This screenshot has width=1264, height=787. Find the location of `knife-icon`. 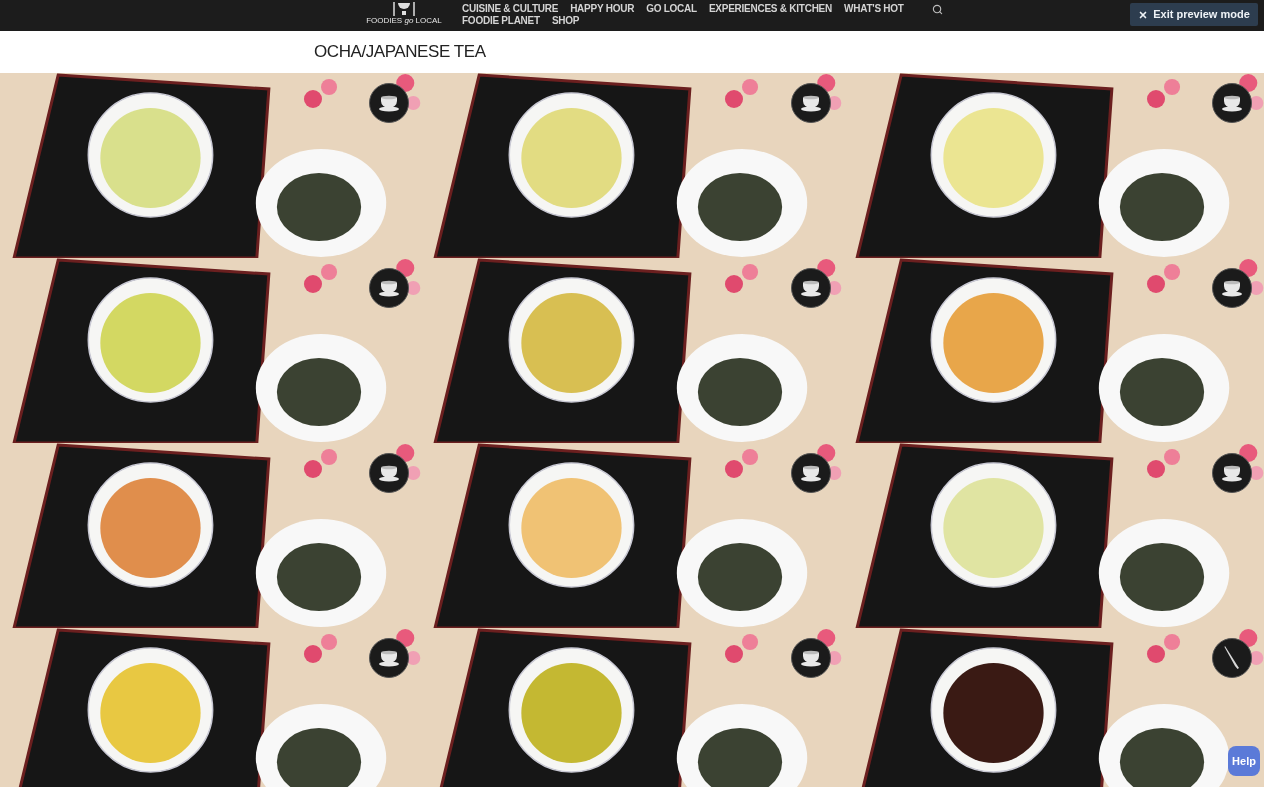

knife-icon is located at coordinates (1232, 658).